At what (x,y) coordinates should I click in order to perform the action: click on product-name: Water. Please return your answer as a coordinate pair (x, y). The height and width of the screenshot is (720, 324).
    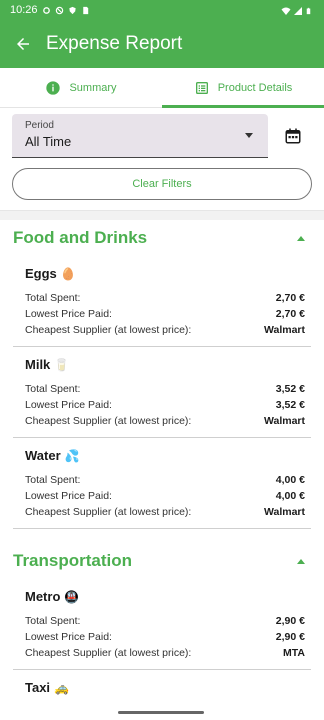
    Looking at the image, I should click on (43, 455).